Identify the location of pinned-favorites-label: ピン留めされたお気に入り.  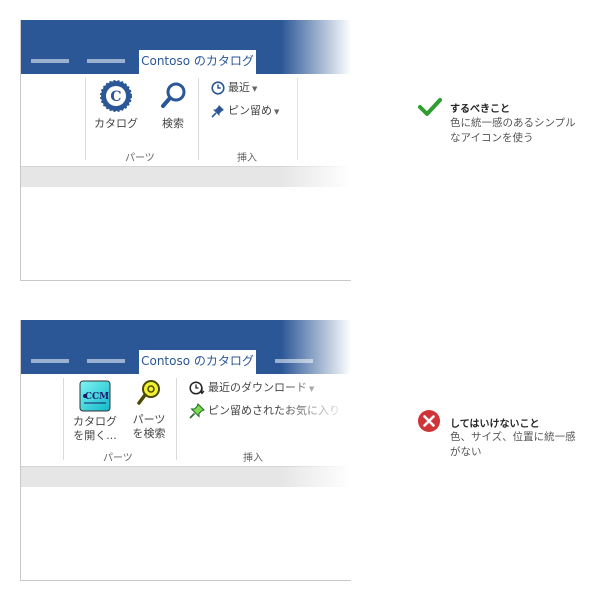
(274, 410).